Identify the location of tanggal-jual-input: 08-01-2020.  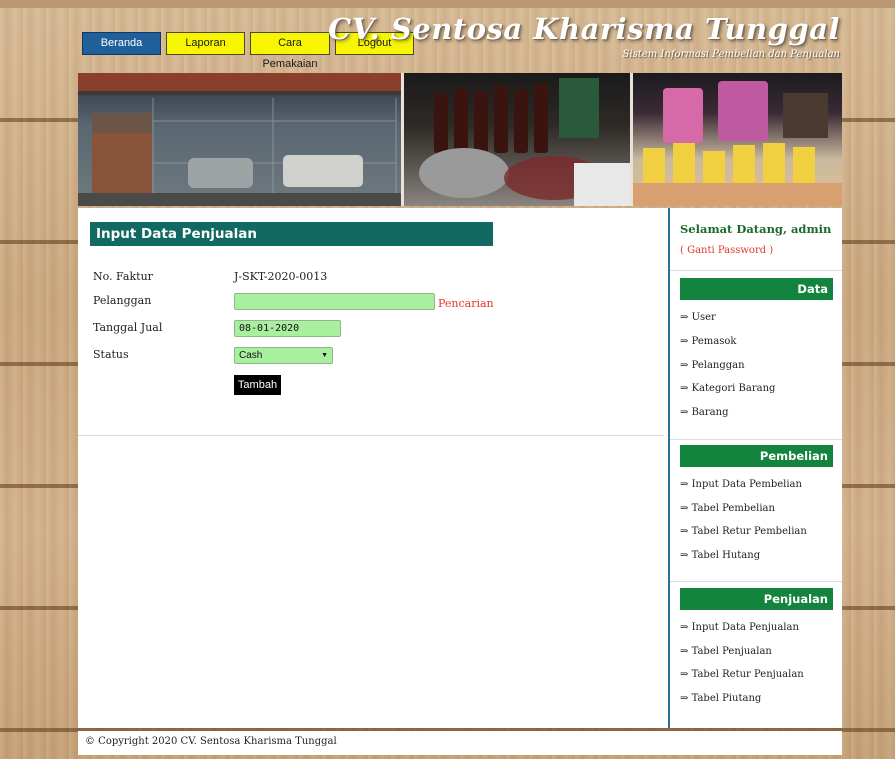
(287, 328).